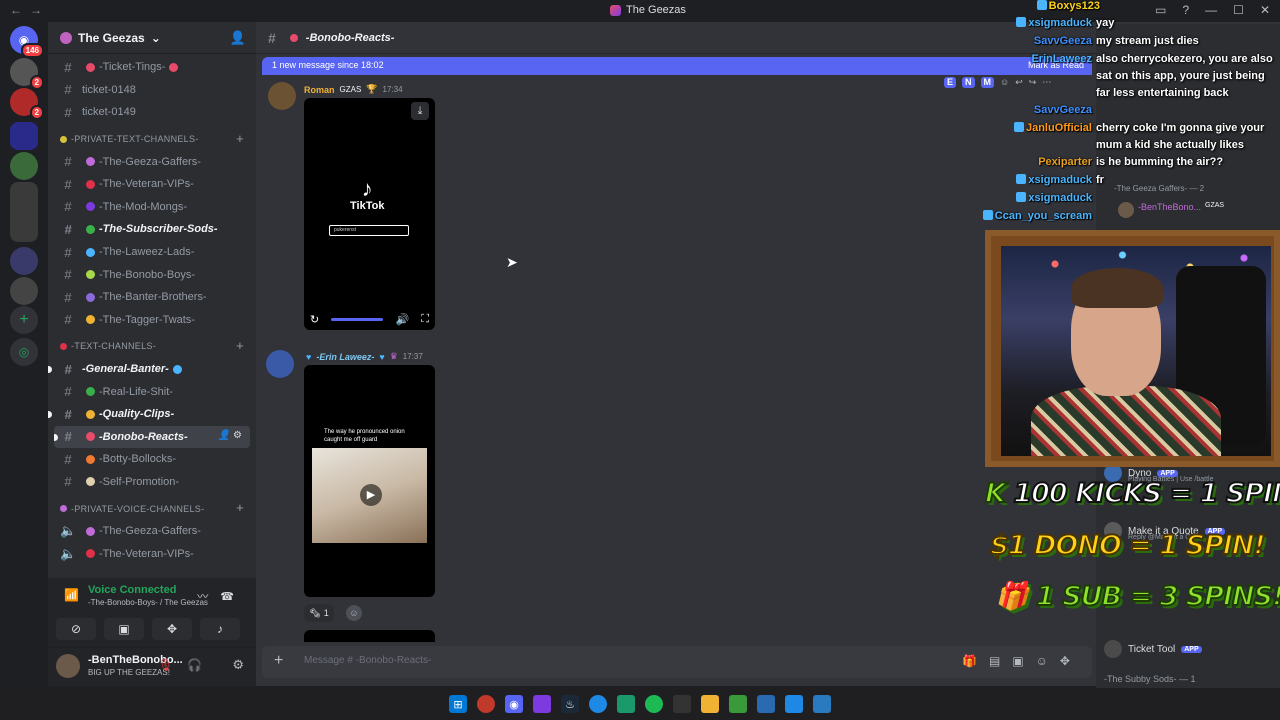  Describe the element at coordinates (1185, 10) in the screenshot. I see `help-icon: ?` at that location.